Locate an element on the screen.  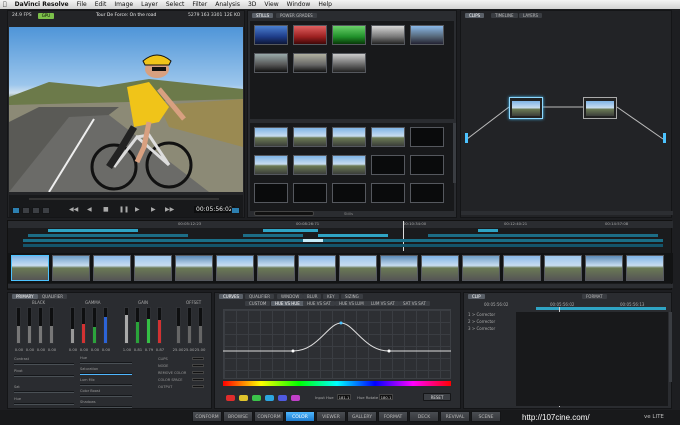
tab-timeline: TIMELINE is located at coordinates (504, 15).